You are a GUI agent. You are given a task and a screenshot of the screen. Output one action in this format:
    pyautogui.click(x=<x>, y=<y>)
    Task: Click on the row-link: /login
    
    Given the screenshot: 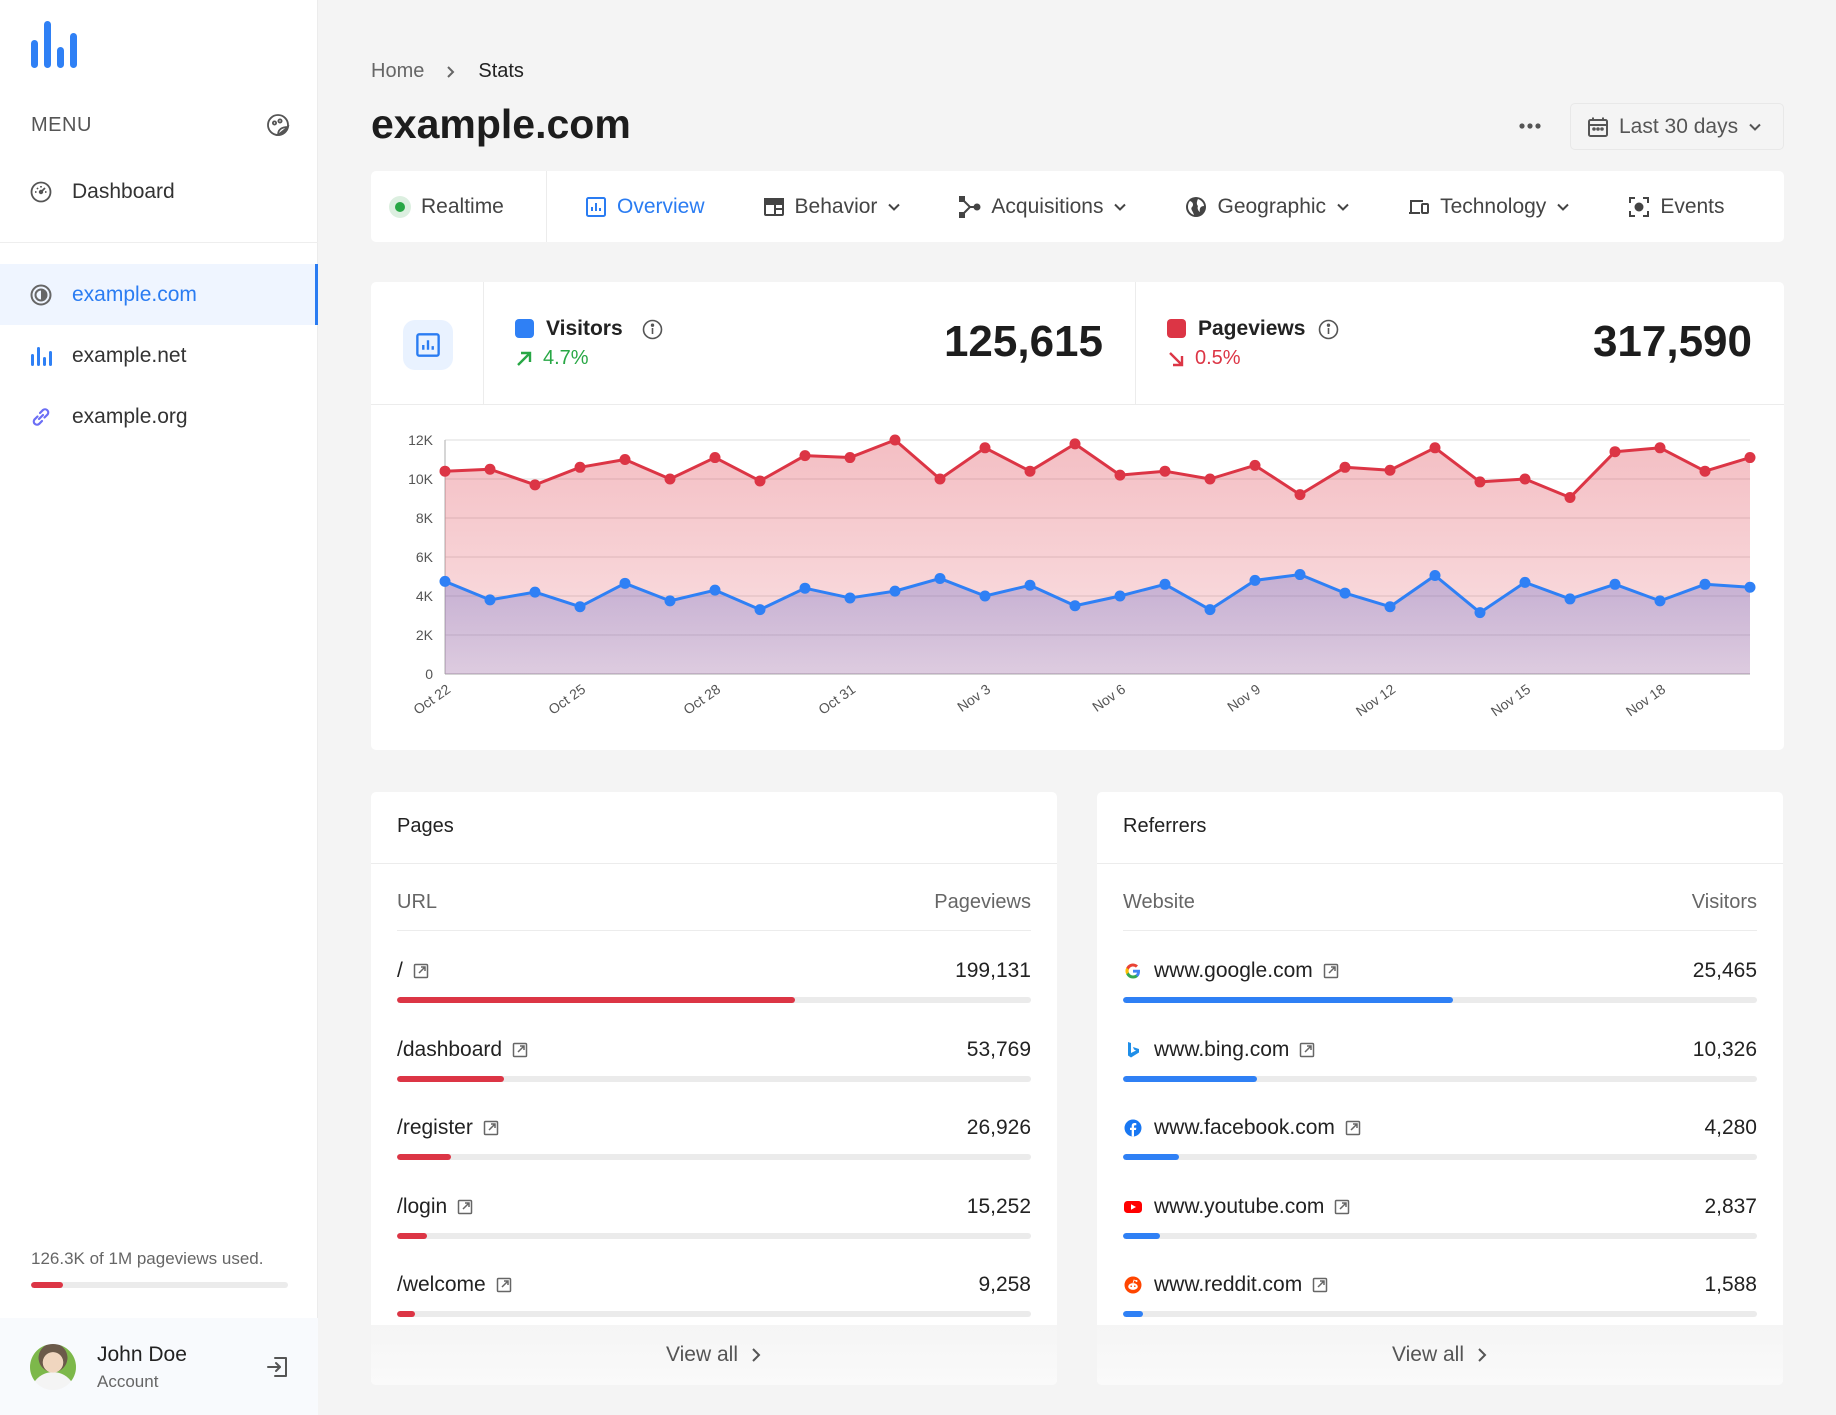 What is the action you would take?
    pyautogui.click(x=435, y=1207)
    